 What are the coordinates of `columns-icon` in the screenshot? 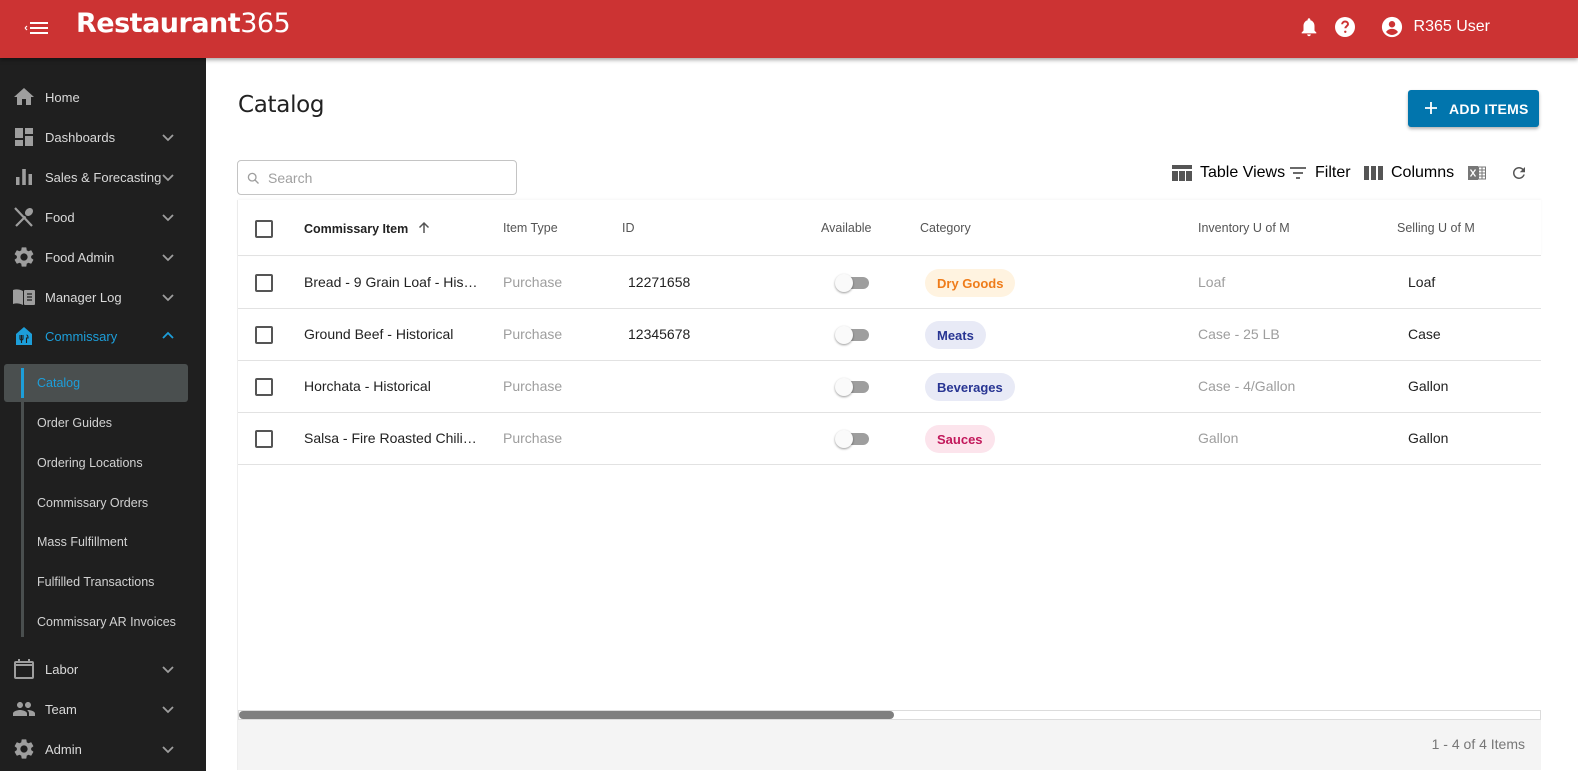 It's located at (1373, 173).